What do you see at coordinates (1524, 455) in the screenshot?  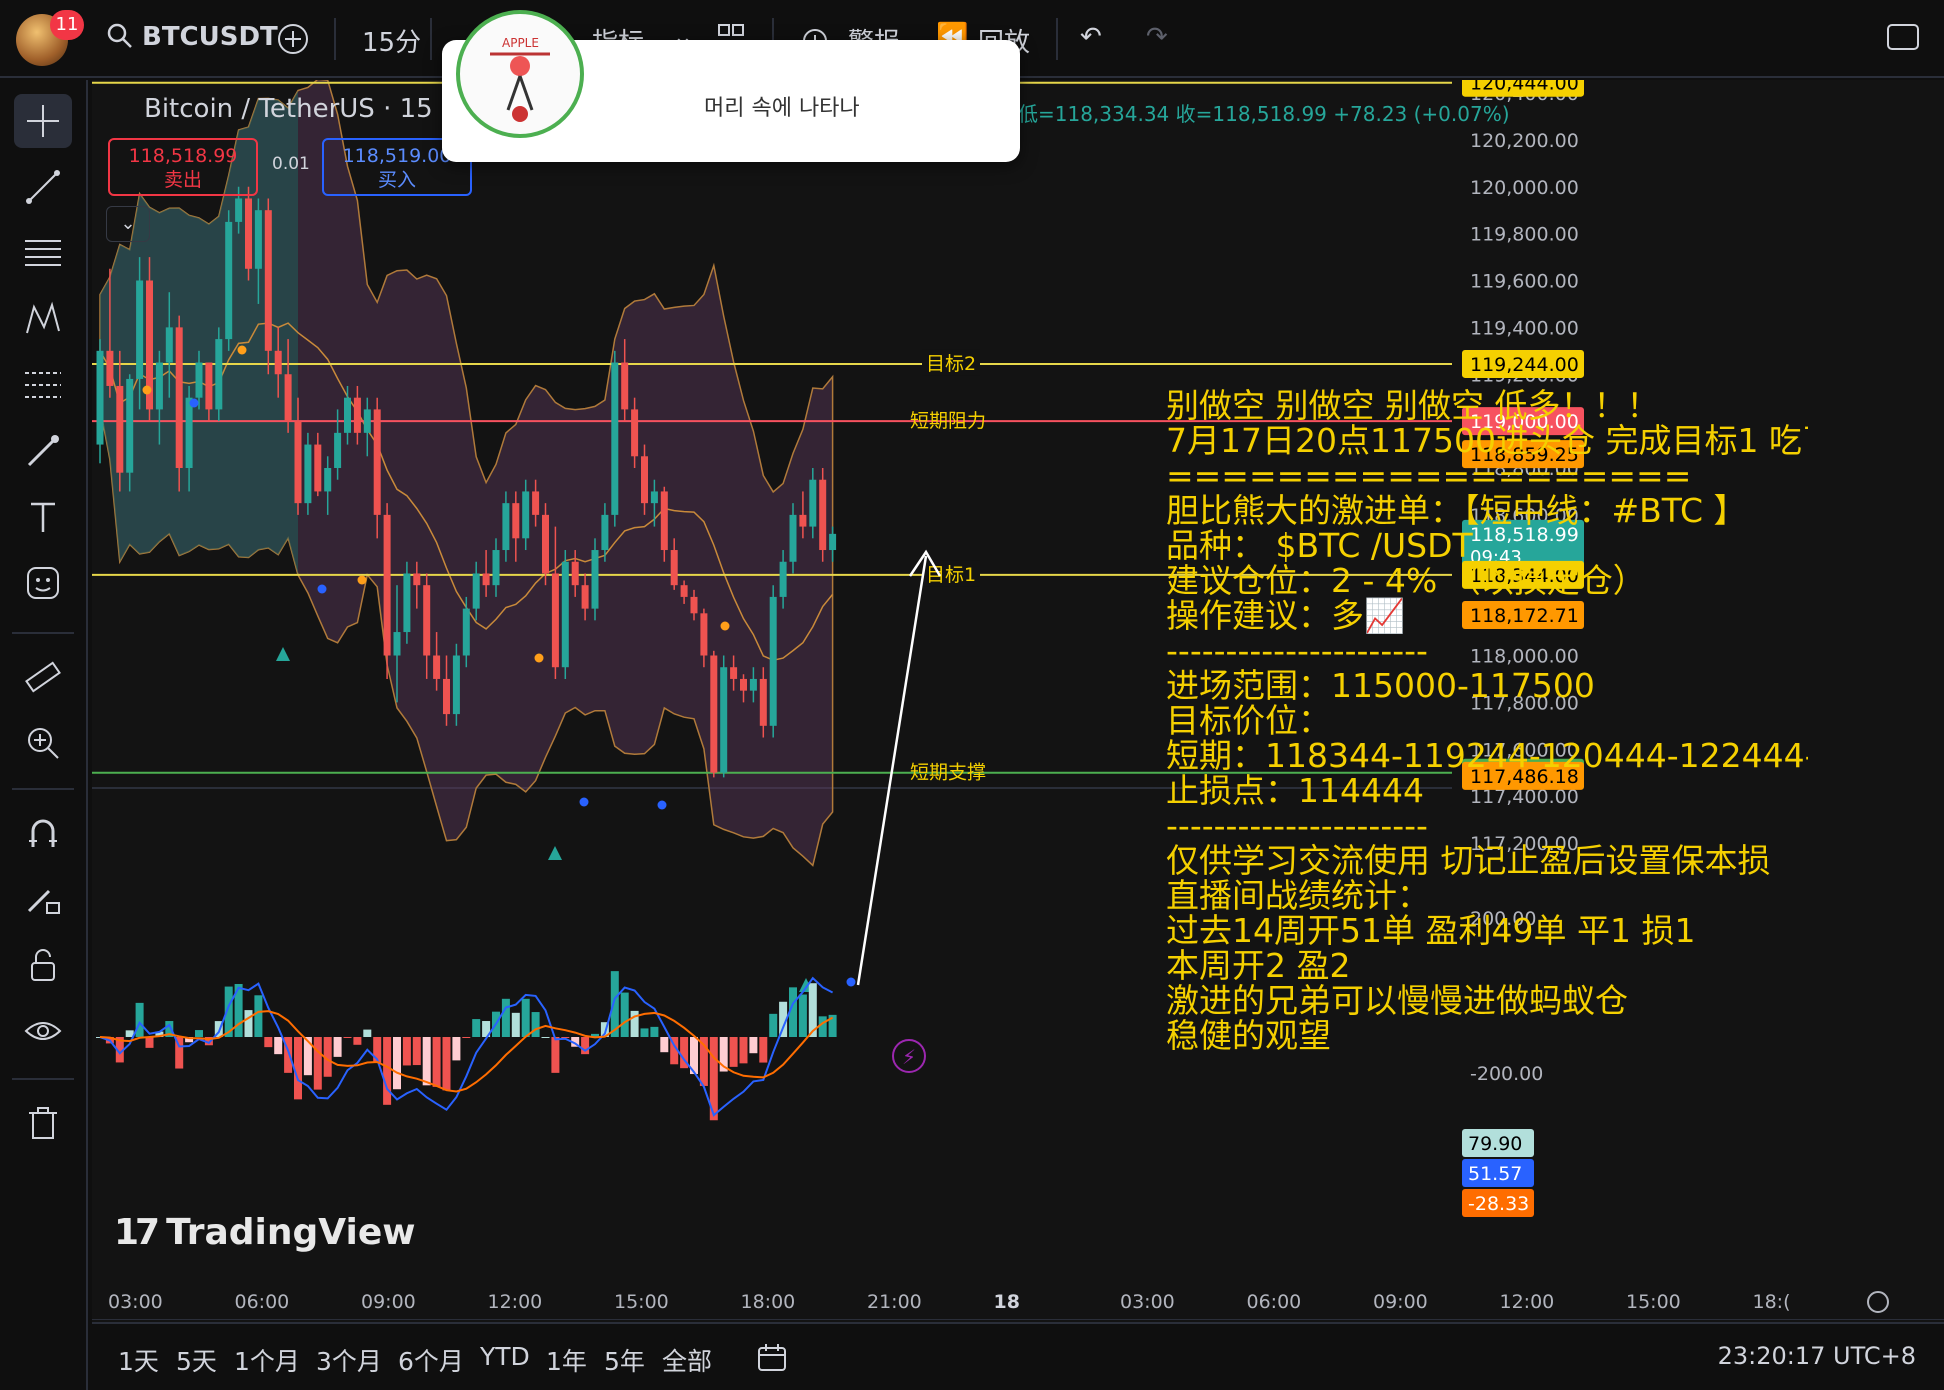 I see `price-label-text: 118,859.25` at bounding box center [1524, 455].